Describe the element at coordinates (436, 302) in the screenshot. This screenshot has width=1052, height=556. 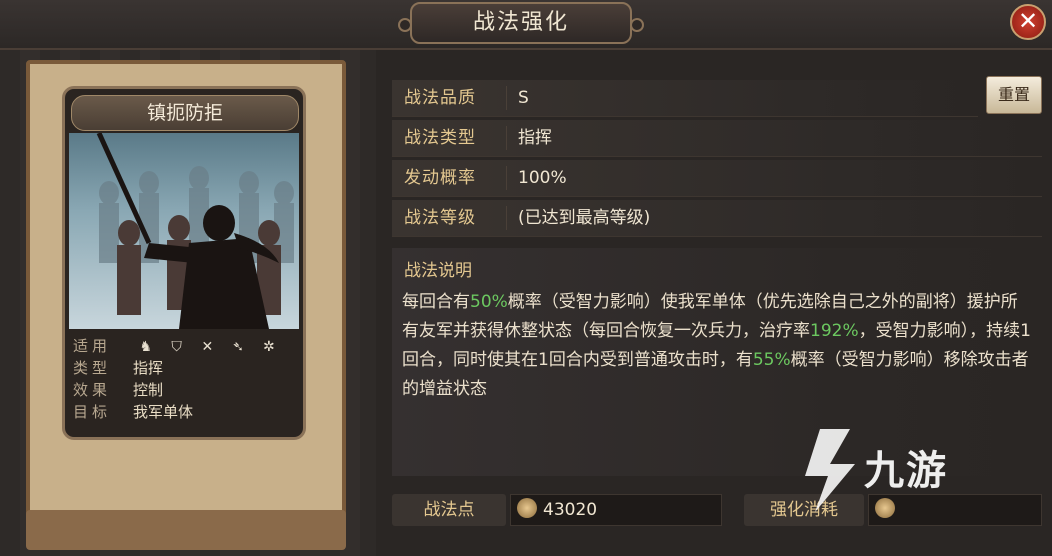
I see `desc-segment: 每回合有` at that location.